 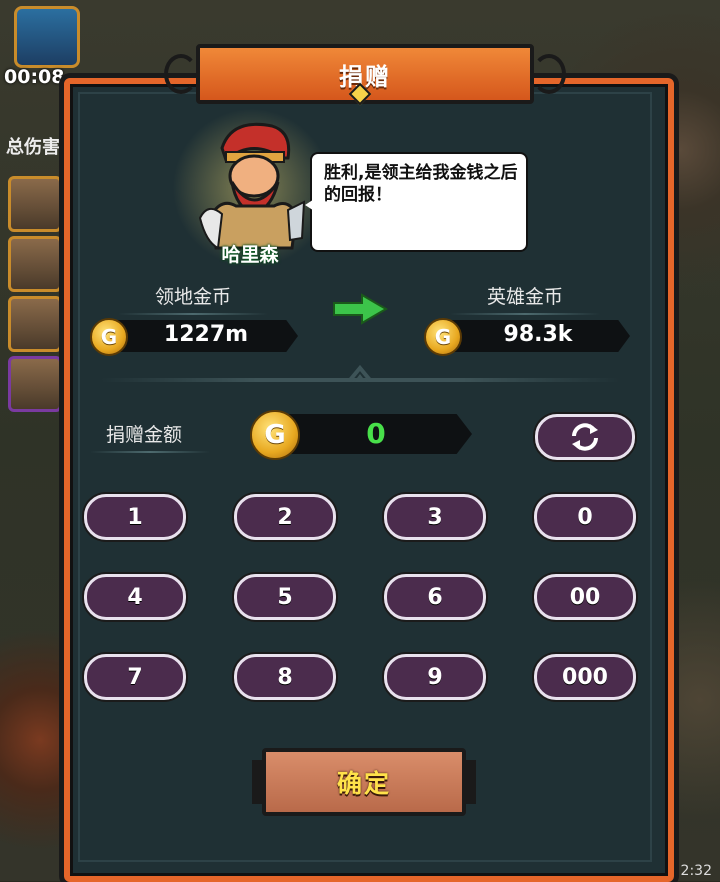 What do you see at coordinates (585, 597) in the screenshot?
I see `keypad-button-00: 00` at bounding box center [585, 597].